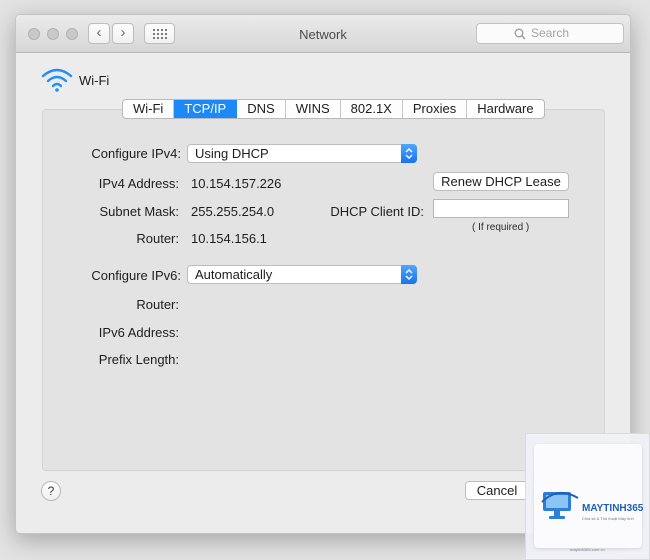 The height and width of the screenshot is (560, 650). Describe the element at coordinates (206, 109) in the screenshot. I see `tab-tcpip: TCP/IP` at that location.